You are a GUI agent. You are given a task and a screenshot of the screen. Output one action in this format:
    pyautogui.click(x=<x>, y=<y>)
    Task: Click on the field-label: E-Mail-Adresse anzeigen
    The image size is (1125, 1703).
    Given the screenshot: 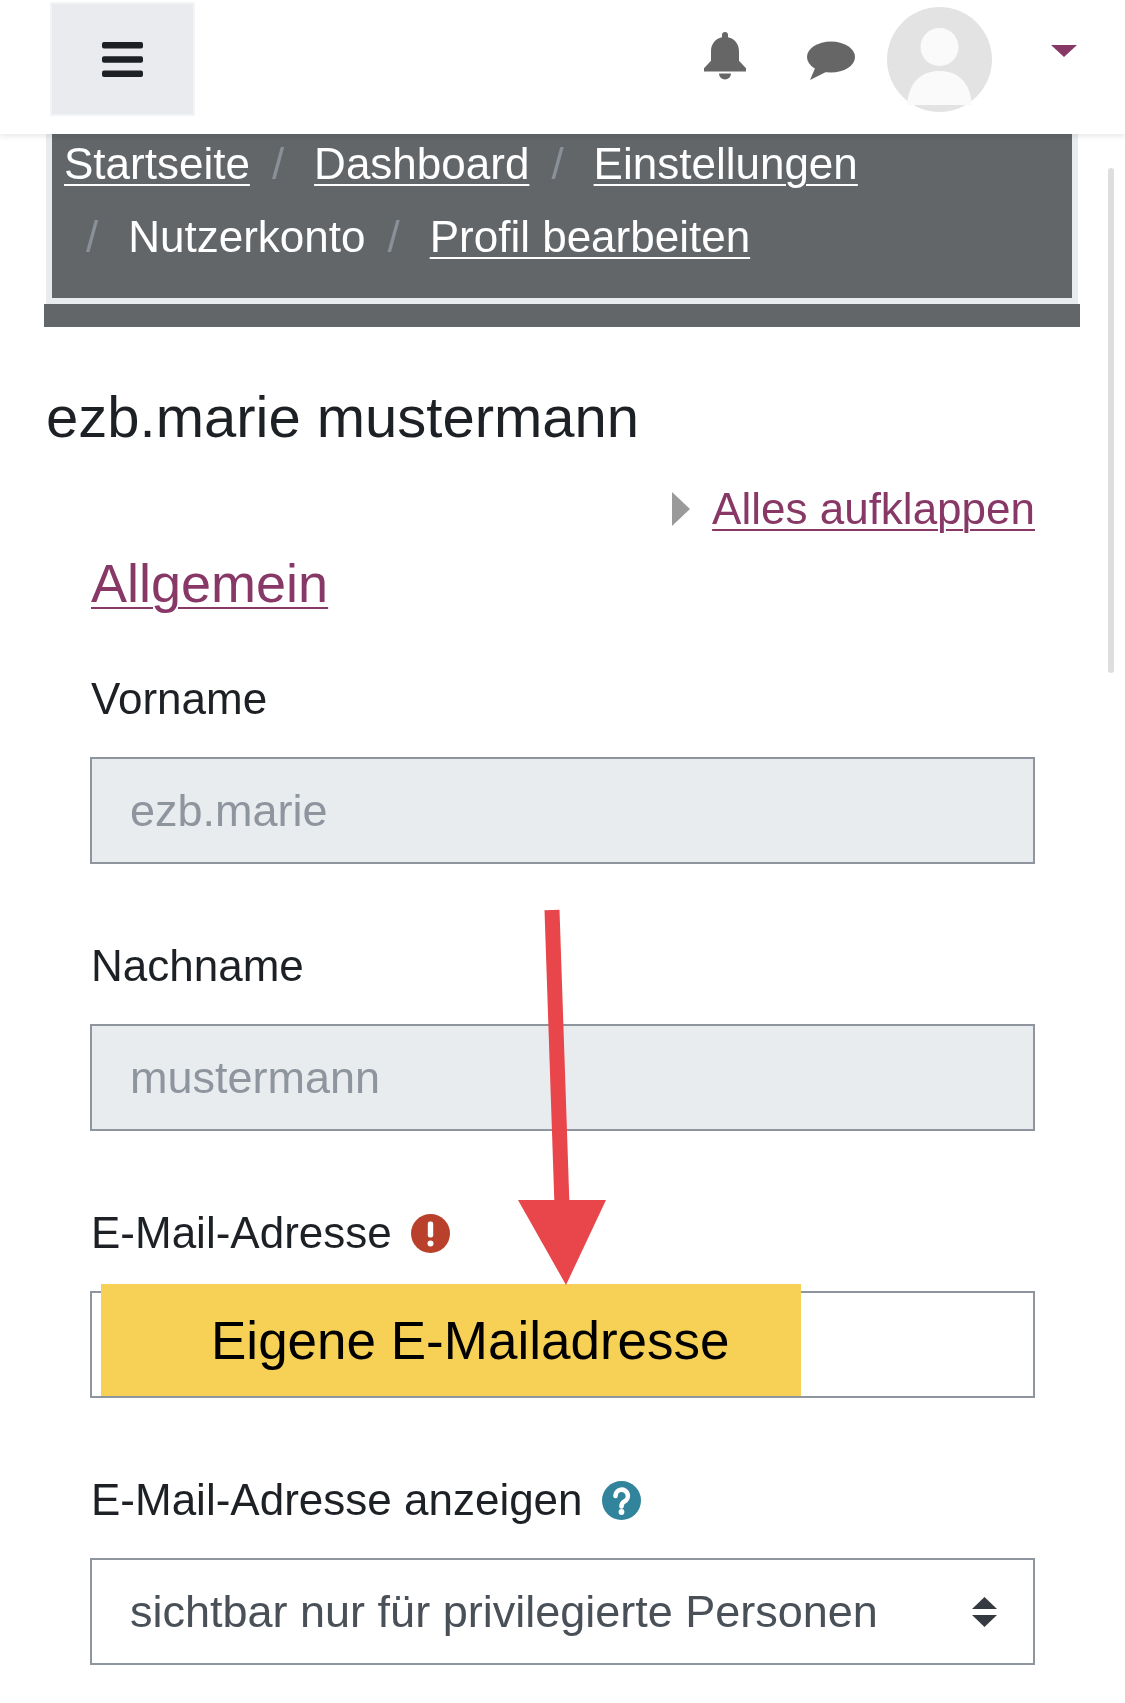 What is the action you would take?
    pyautogui.click(x=337, y=1500)
    